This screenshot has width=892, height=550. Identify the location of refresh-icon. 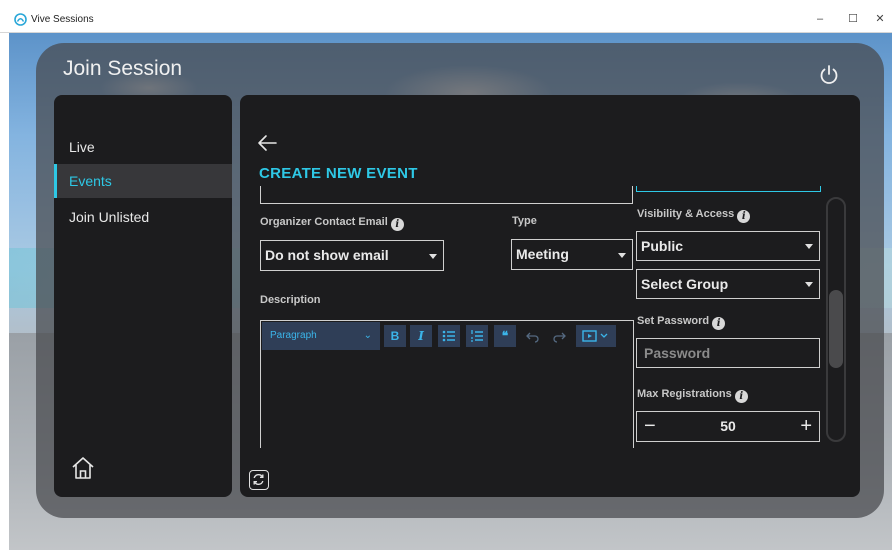
(259, 480).